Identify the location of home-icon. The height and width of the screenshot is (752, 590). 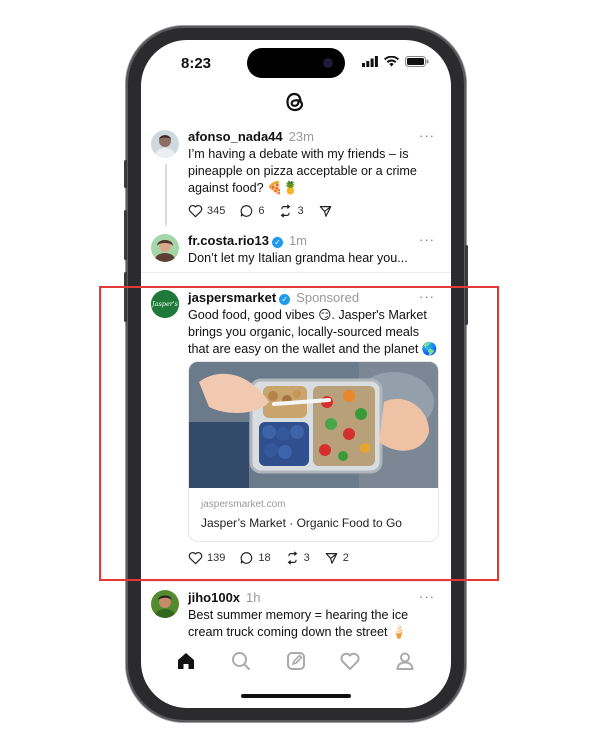
(186, 661).